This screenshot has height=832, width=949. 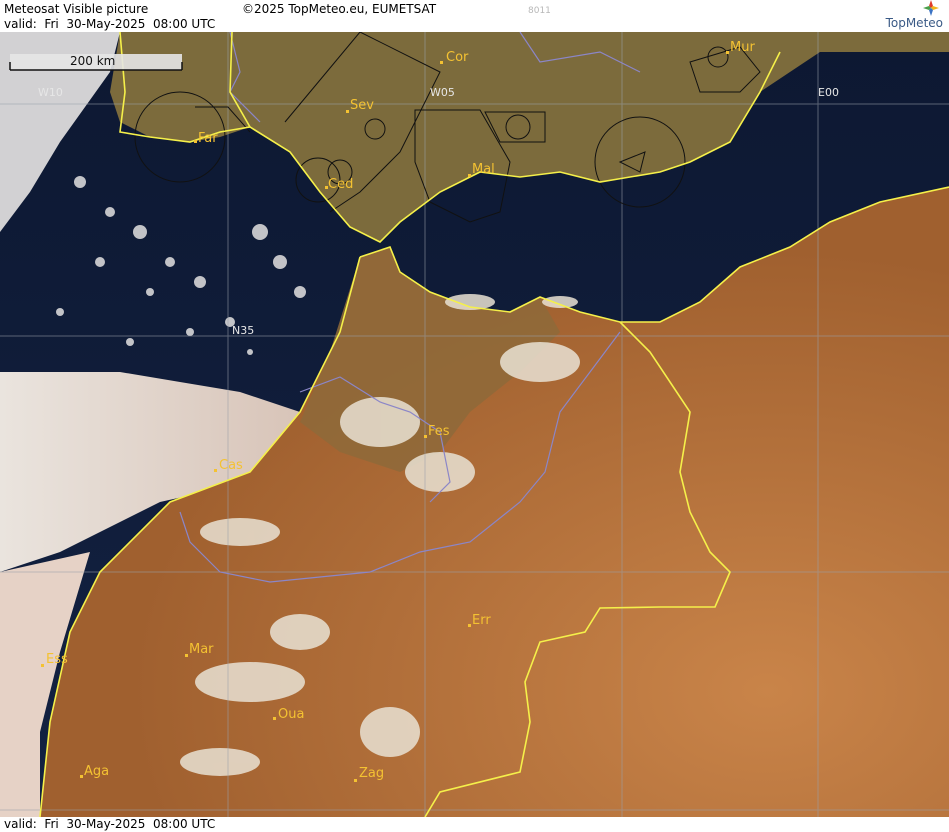 What do you see at coordinates (110, 24) in the screenshot?
I see `valid-time-top: valid: Fri 30-May-2025 08:00 UTC` at bounding box center [110, 24].